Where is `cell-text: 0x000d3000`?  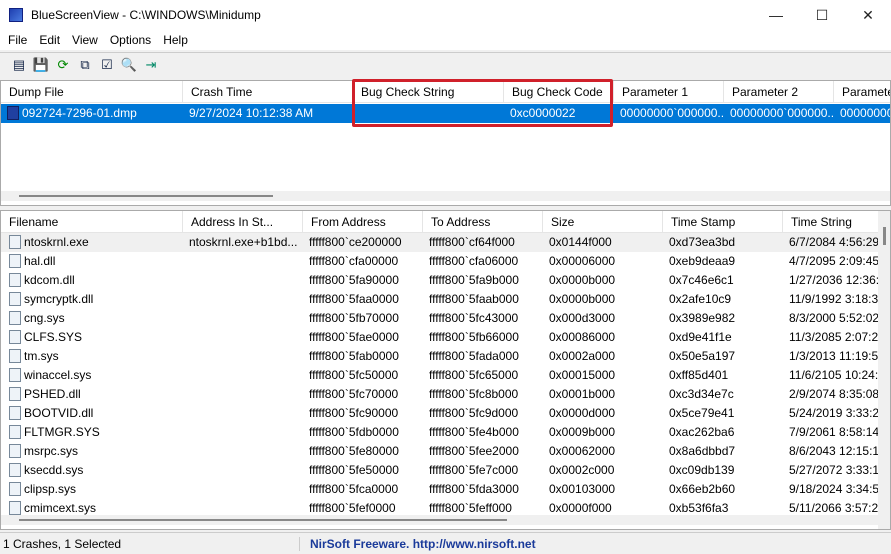 cell-text: 0x000d3000 is located at coordinates (582, 318).